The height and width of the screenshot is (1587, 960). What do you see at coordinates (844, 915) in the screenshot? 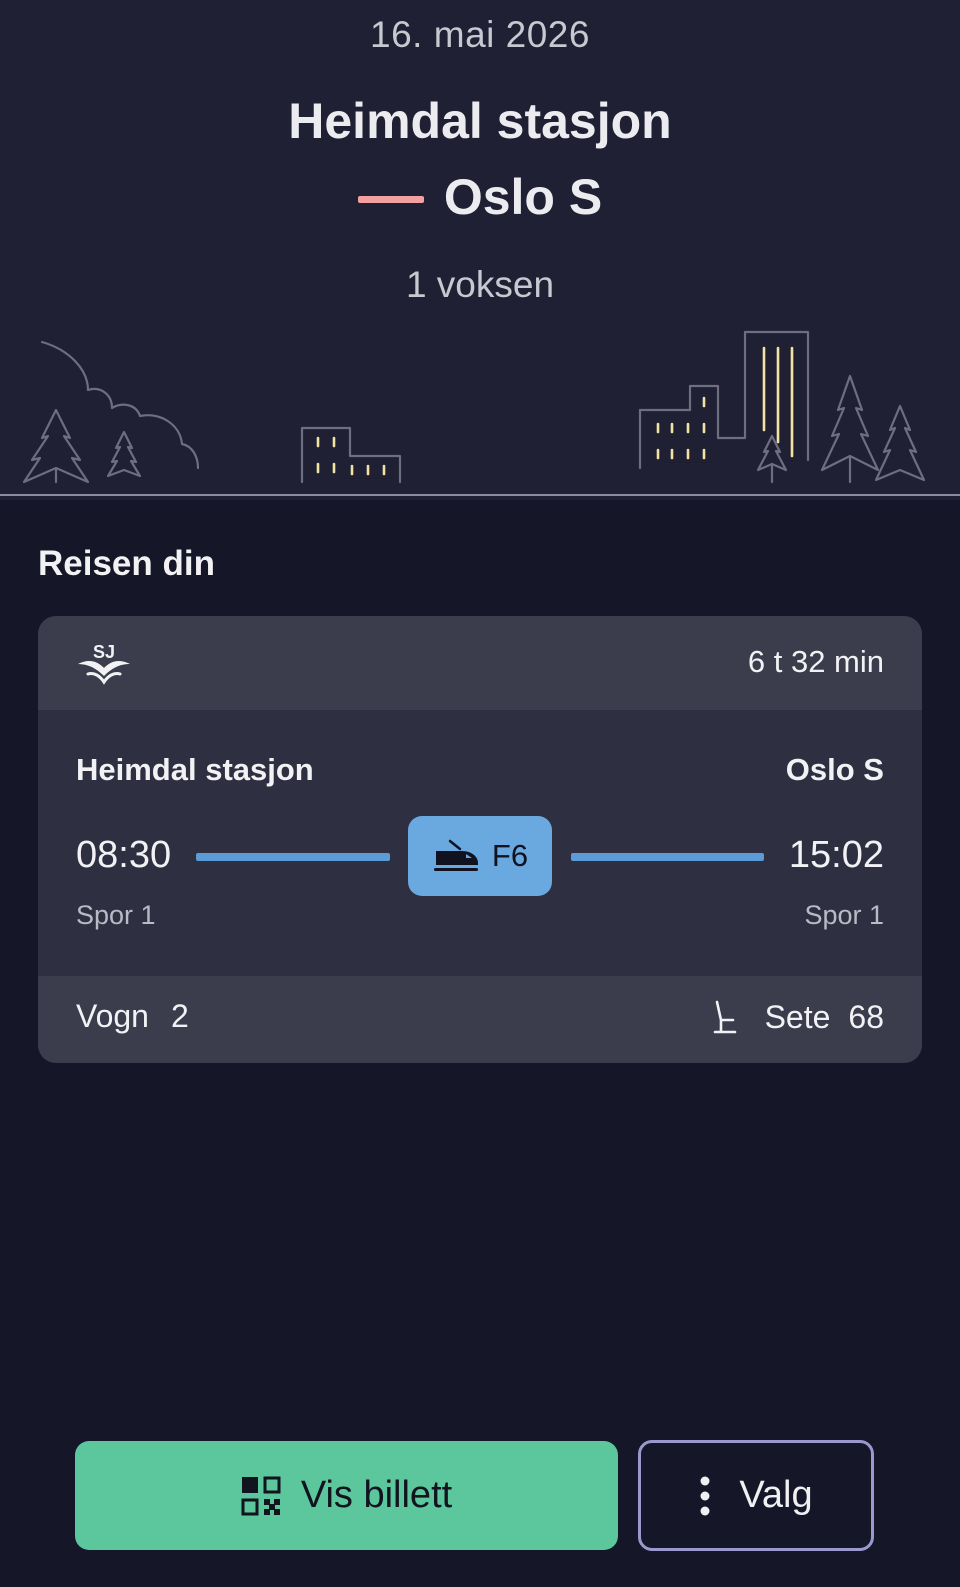
I see `arrival-track: Spor 1` at bounding box center [844, 915].